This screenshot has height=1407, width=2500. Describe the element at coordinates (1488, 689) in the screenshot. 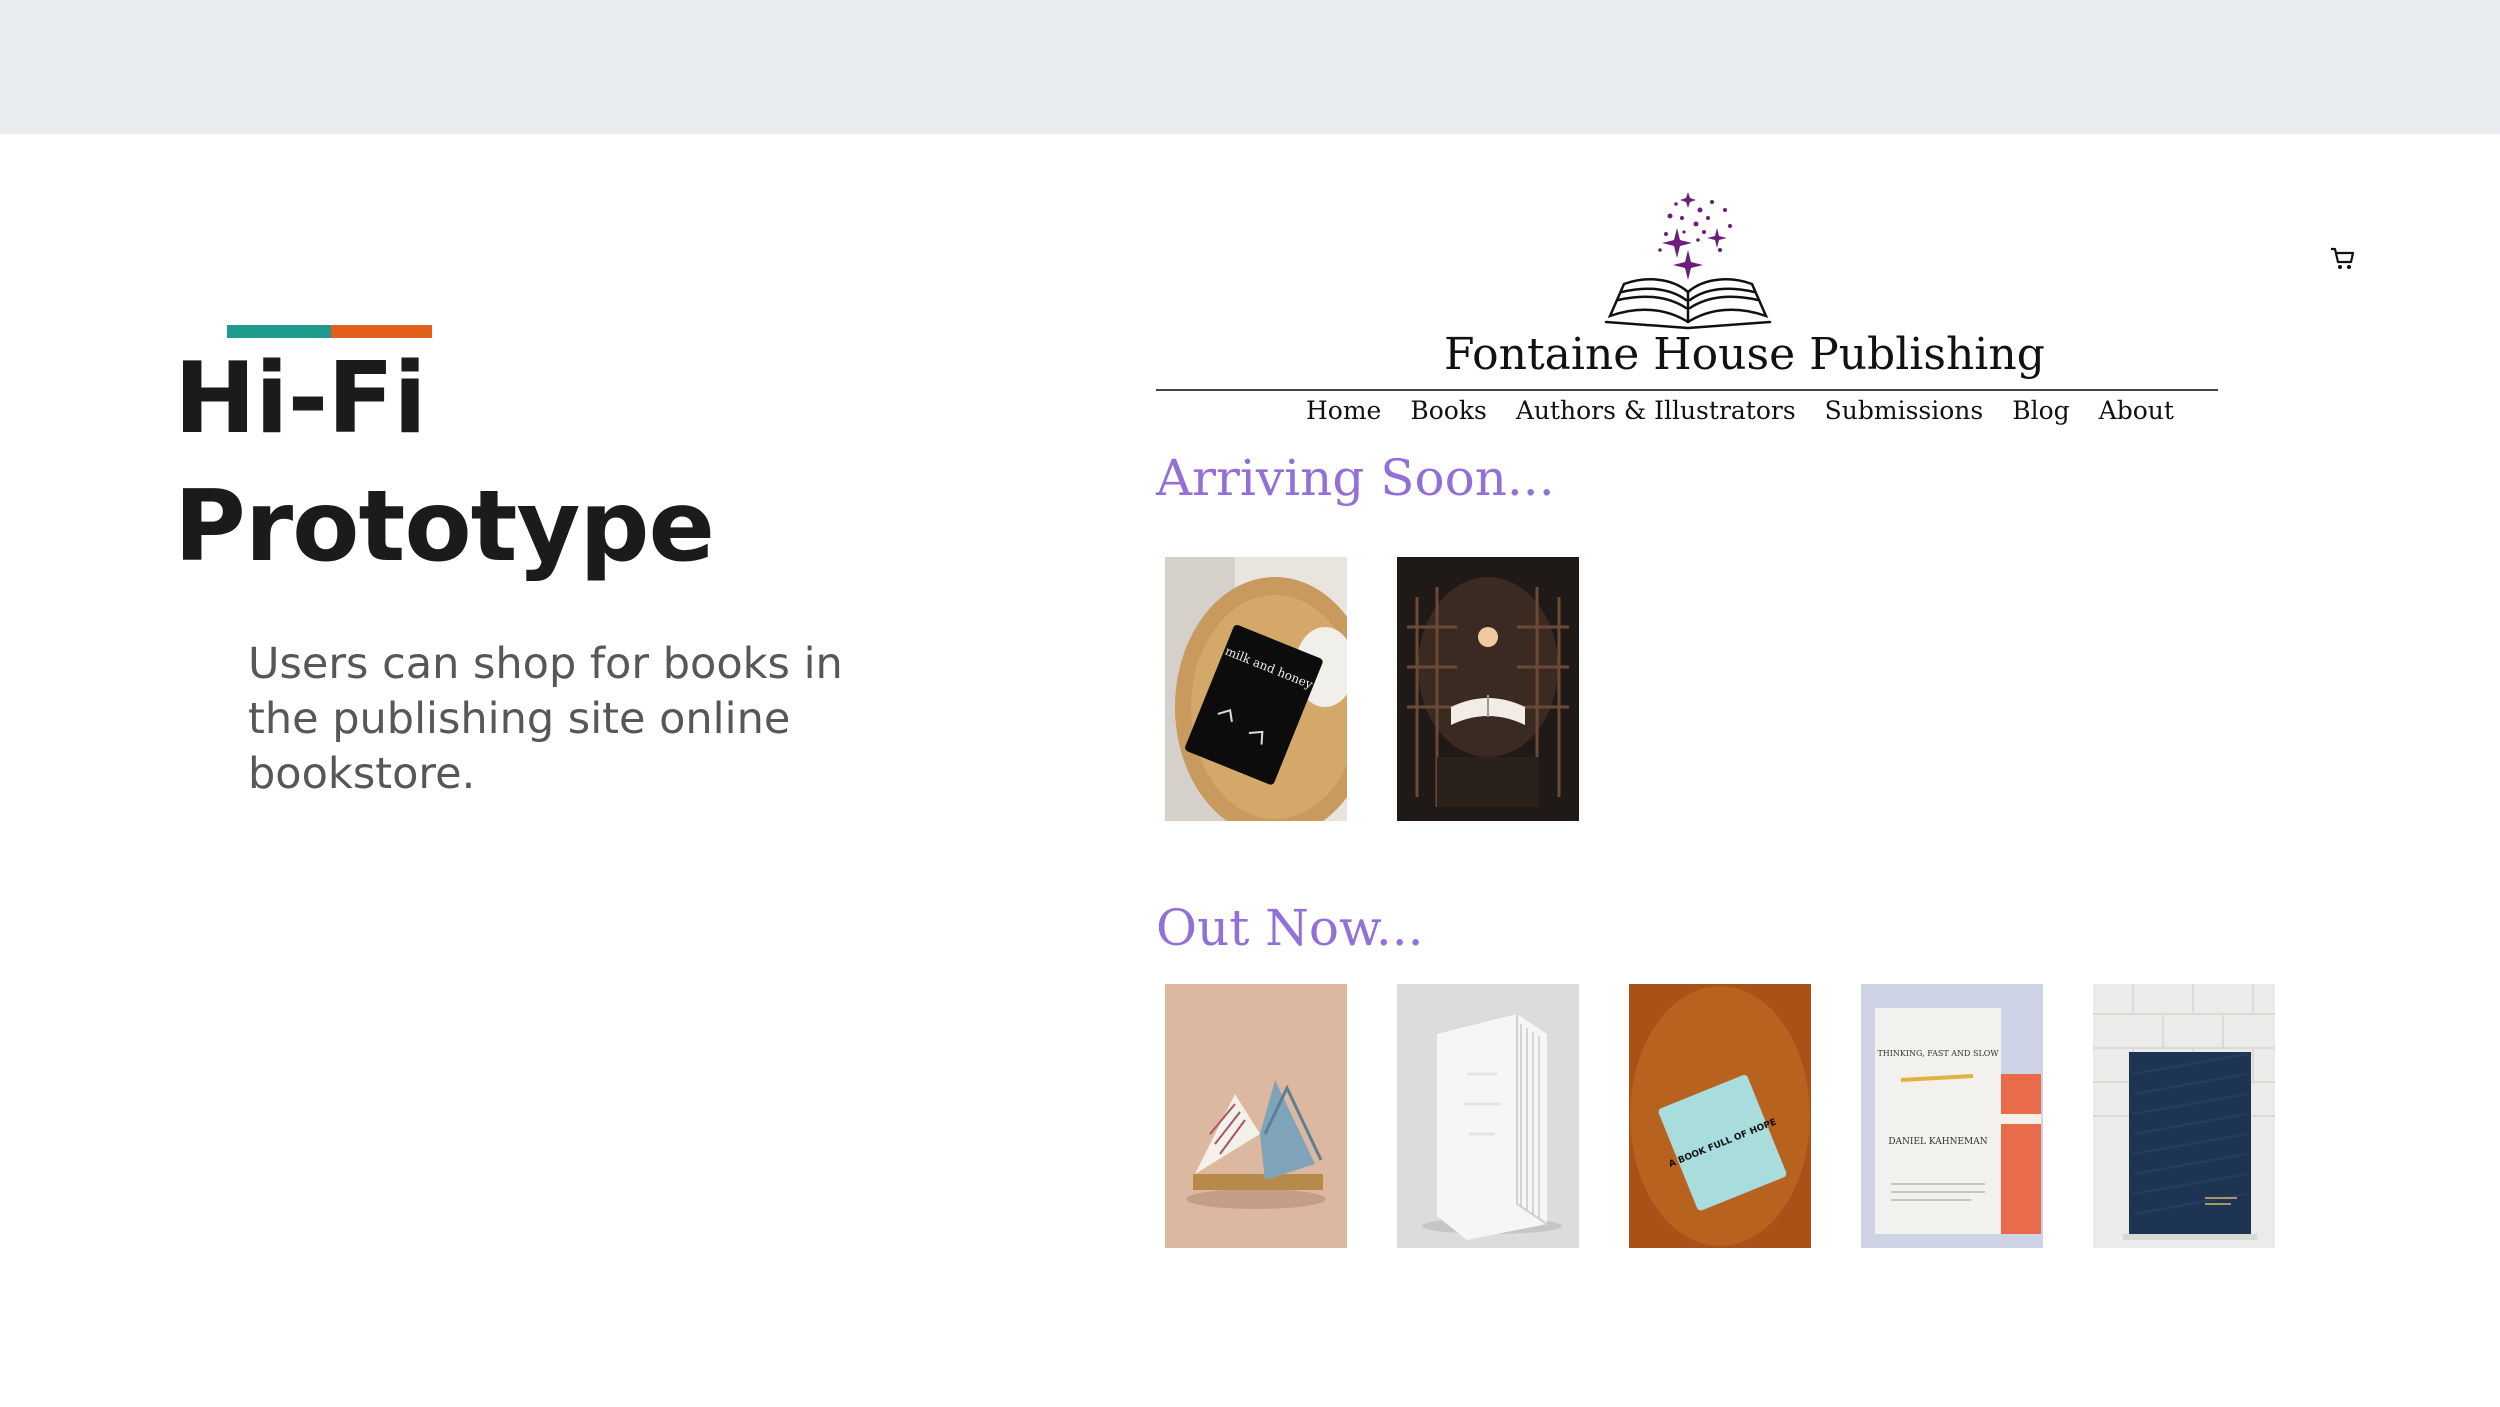

I see `book-card-library-reading` at that location.